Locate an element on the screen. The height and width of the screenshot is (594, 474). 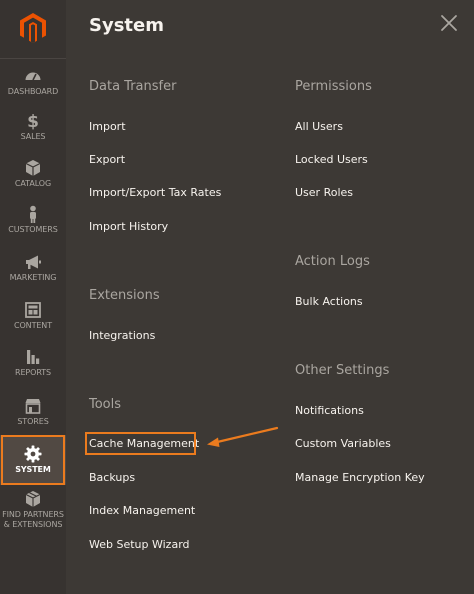
sidebar-item-label: CONTENT is located at coordinates (33, 325).